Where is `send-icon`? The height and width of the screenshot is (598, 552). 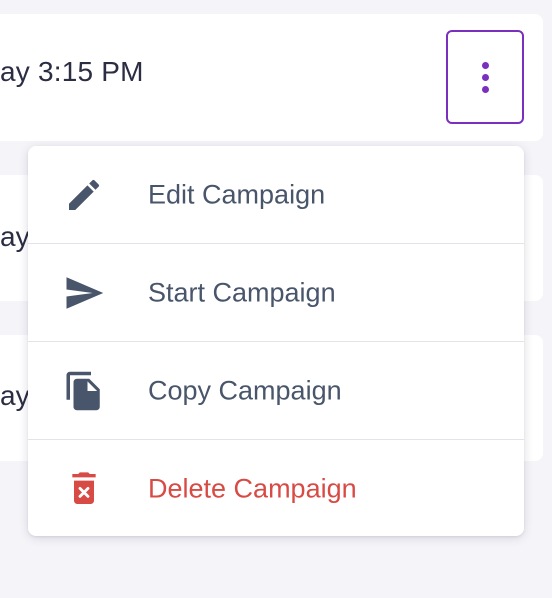 send-icon is located at coordinates (84, 293).